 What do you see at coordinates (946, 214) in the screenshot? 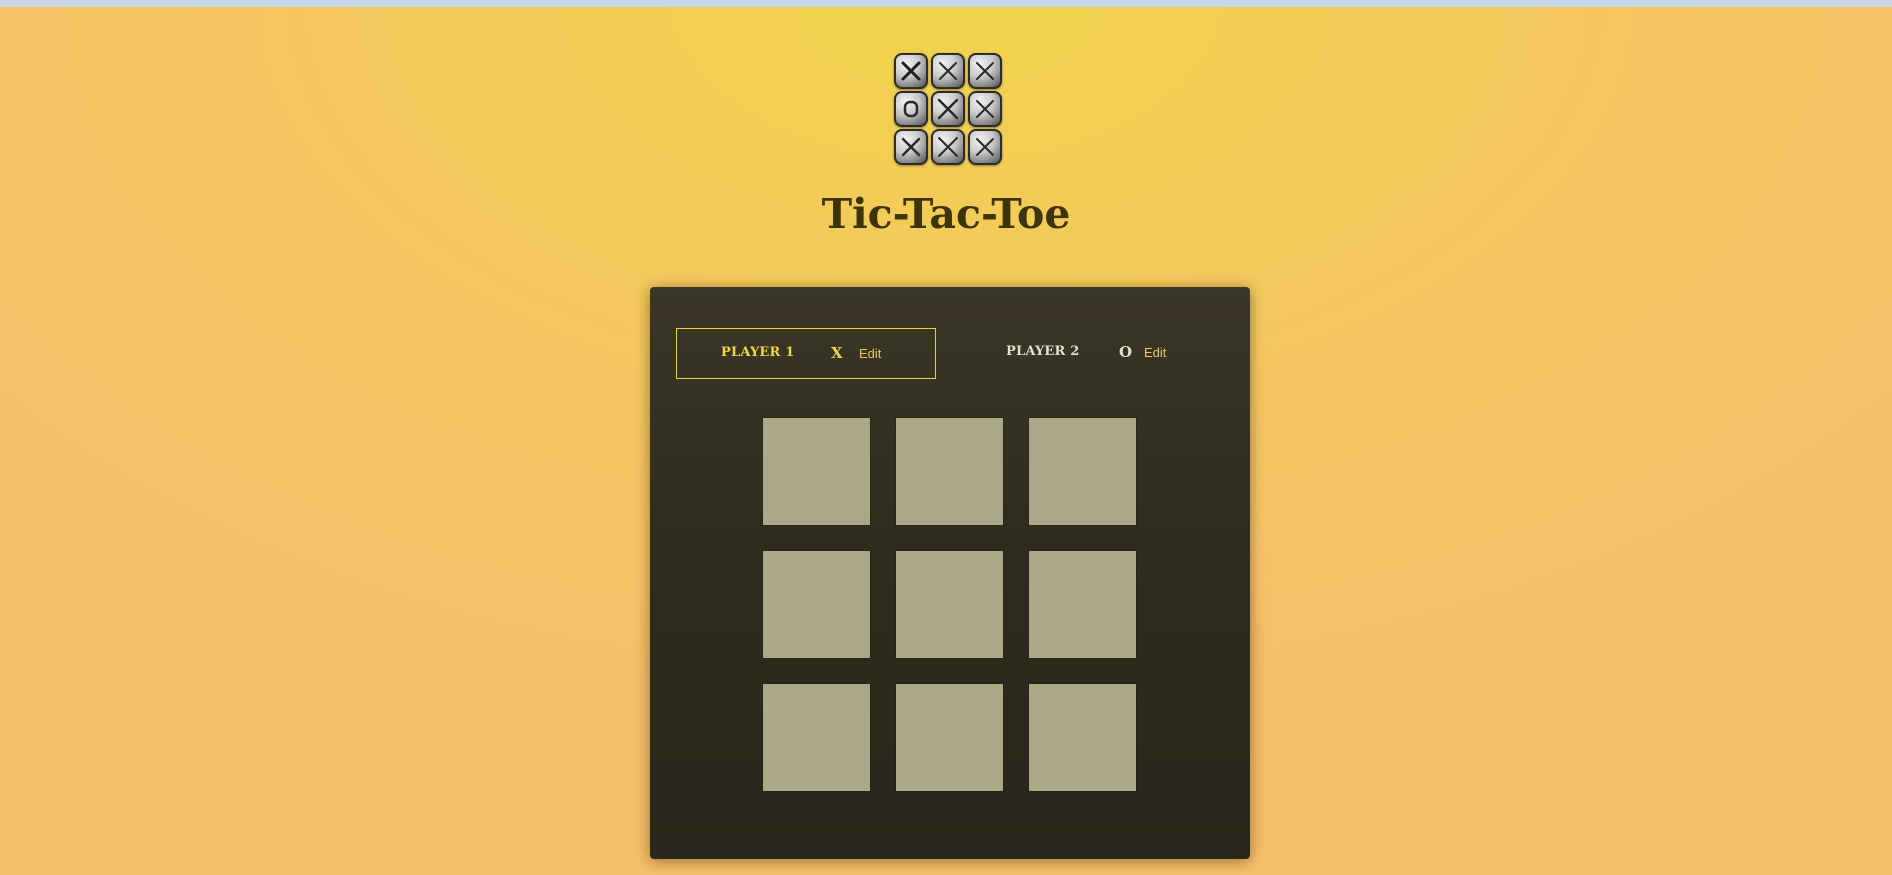
I see `page-title: Tic-Tac-Toe` at bounding box center [946, 214].